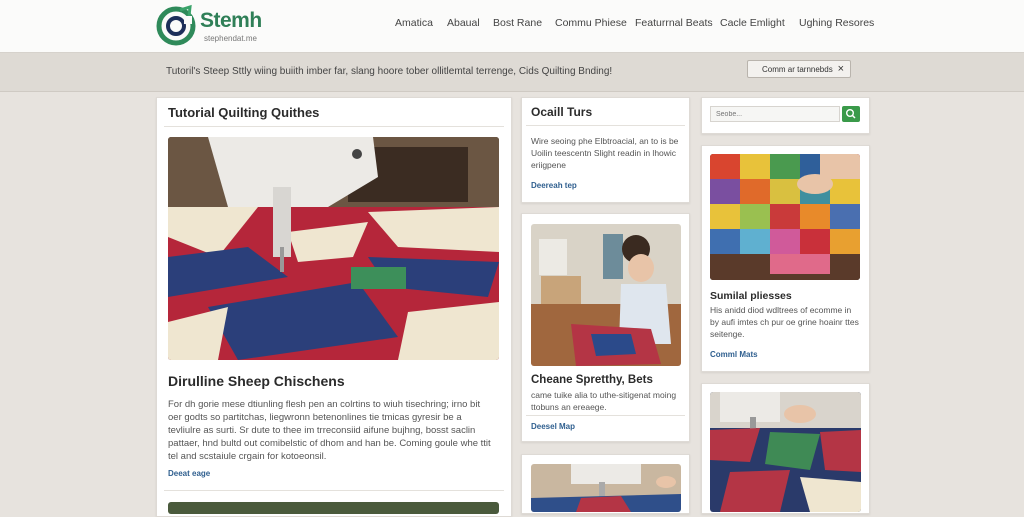  Describe the element at coordinates (734, 354) in the screenshot. I see `sidebar-card-1-link: Comml Mats` at that location.